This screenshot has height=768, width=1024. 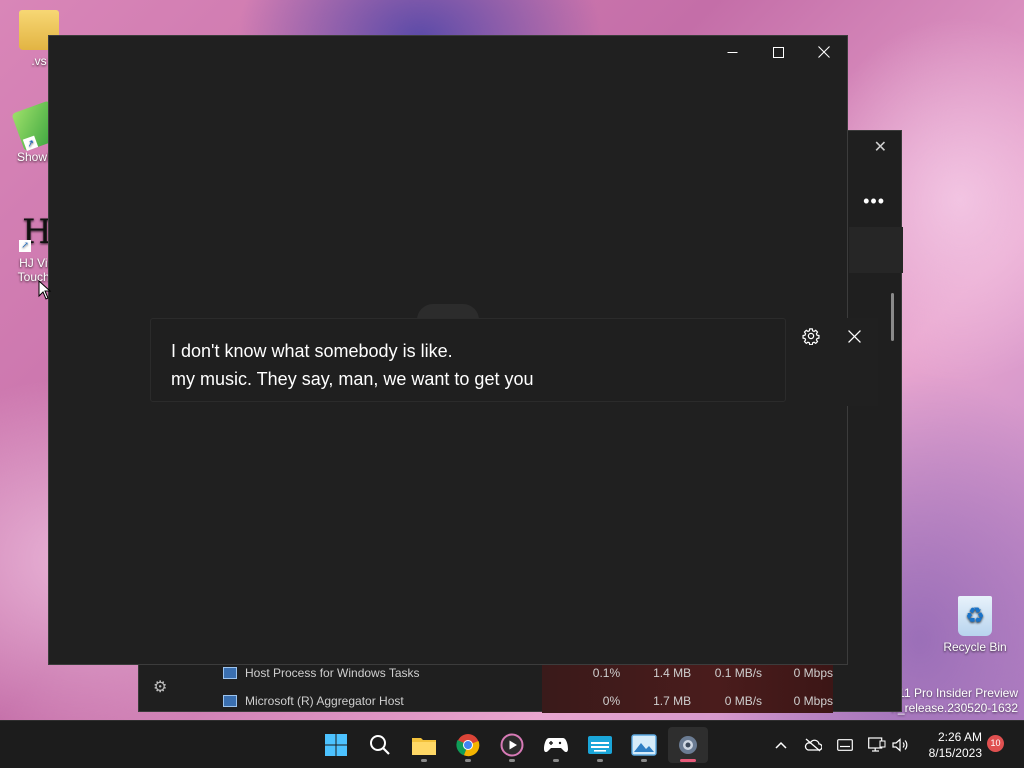 I want to click on desktop-icon-label: Recycle Bin, so click(x=975, y=647).